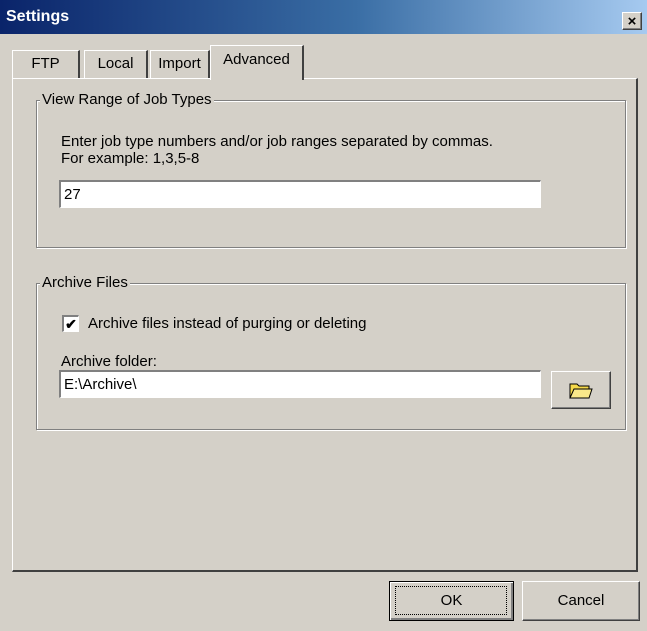  I want to click on cancel-button-label: Cancel, so click(581, 600).